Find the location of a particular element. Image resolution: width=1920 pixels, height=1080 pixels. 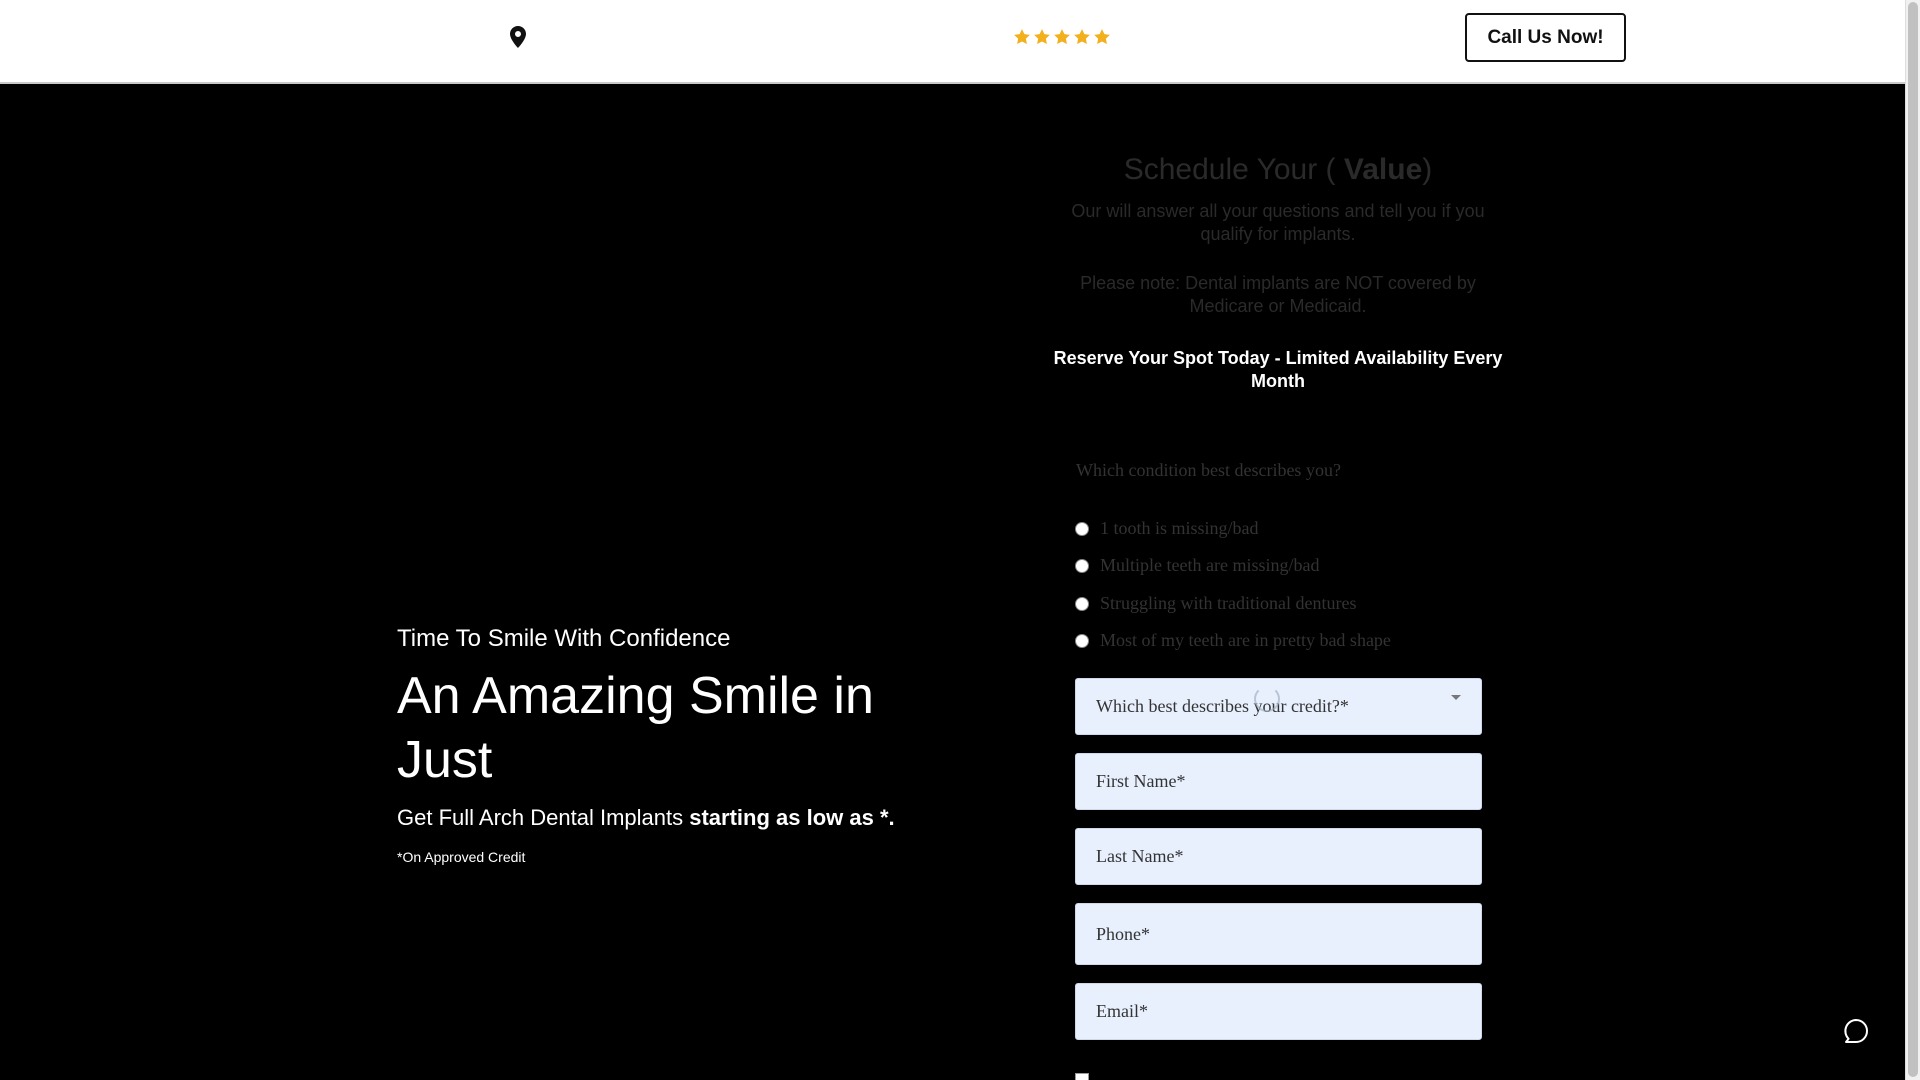

condition-option: Struggling with traditional dentures is located at coordinates (1215, 603).